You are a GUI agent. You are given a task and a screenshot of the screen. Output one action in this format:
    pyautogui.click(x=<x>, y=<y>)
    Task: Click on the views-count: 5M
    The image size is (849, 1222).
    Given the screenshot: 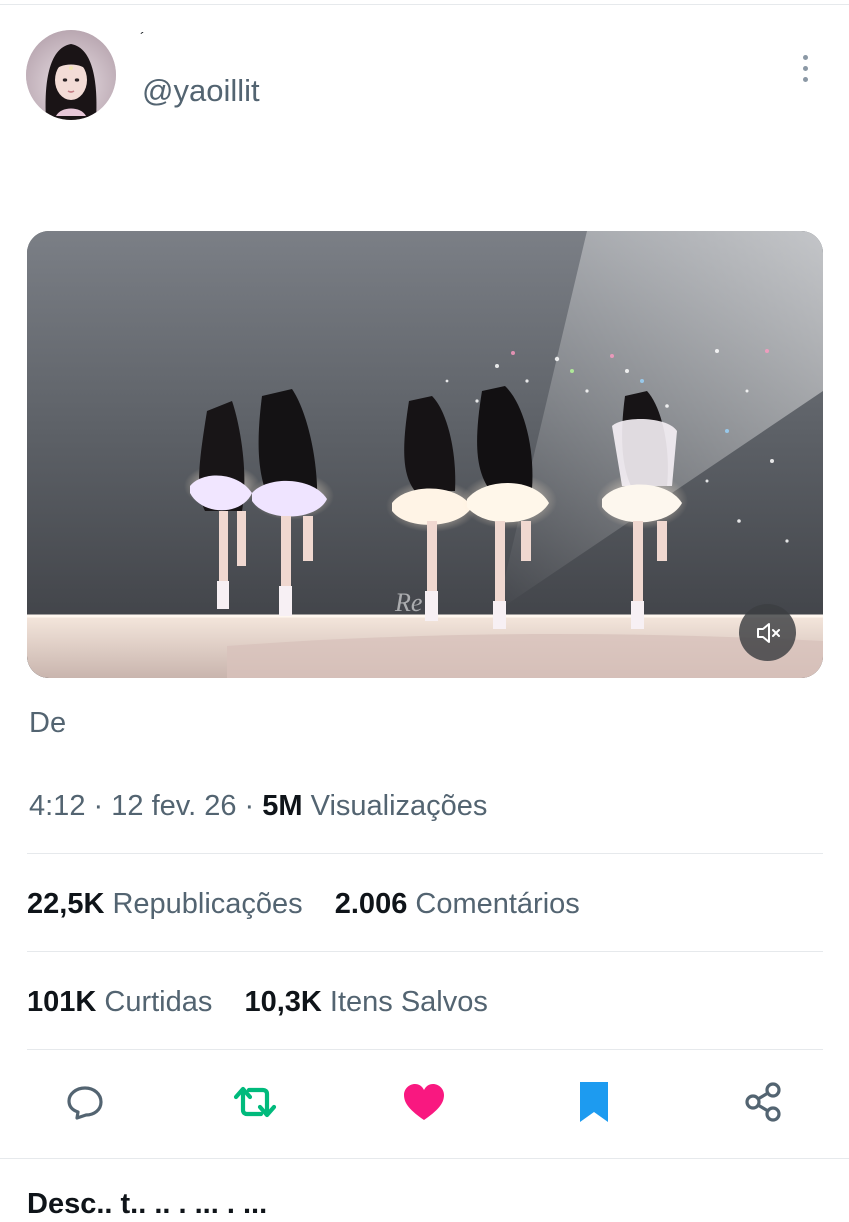 What is the action you would take?
    pyautogui.click(x=282, y=806)
    